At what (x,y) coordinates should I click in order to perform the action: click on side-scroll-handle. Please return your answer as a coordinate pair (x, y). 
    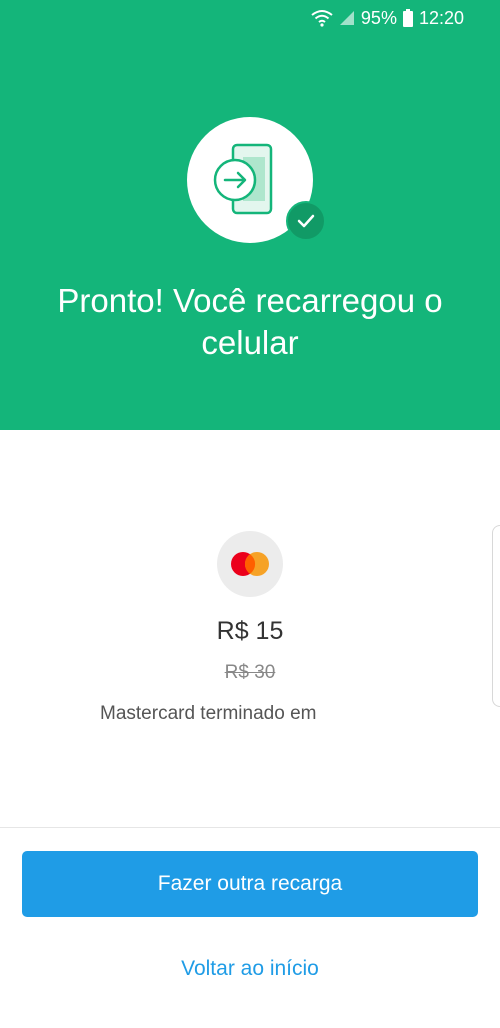
    Looking at the image, I should click on (496, 616).